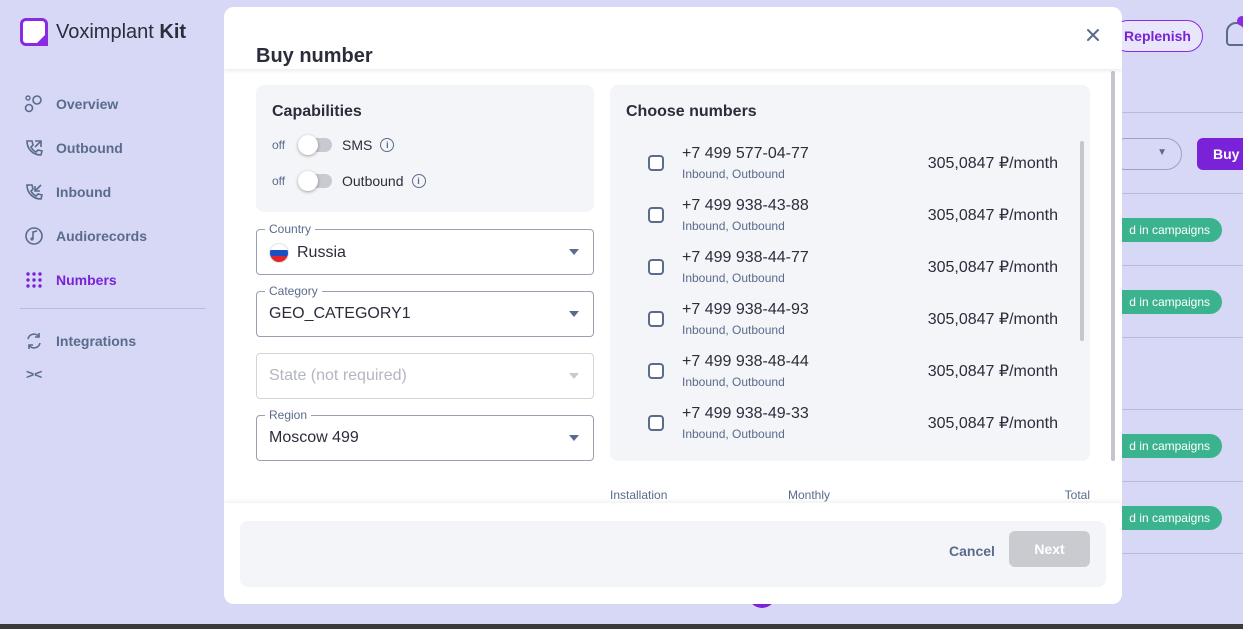  What do you see at coordinates (1157, 36) in the screenshot?
I see `replenish-button: Replenish` at bounding box center [1157, 36].